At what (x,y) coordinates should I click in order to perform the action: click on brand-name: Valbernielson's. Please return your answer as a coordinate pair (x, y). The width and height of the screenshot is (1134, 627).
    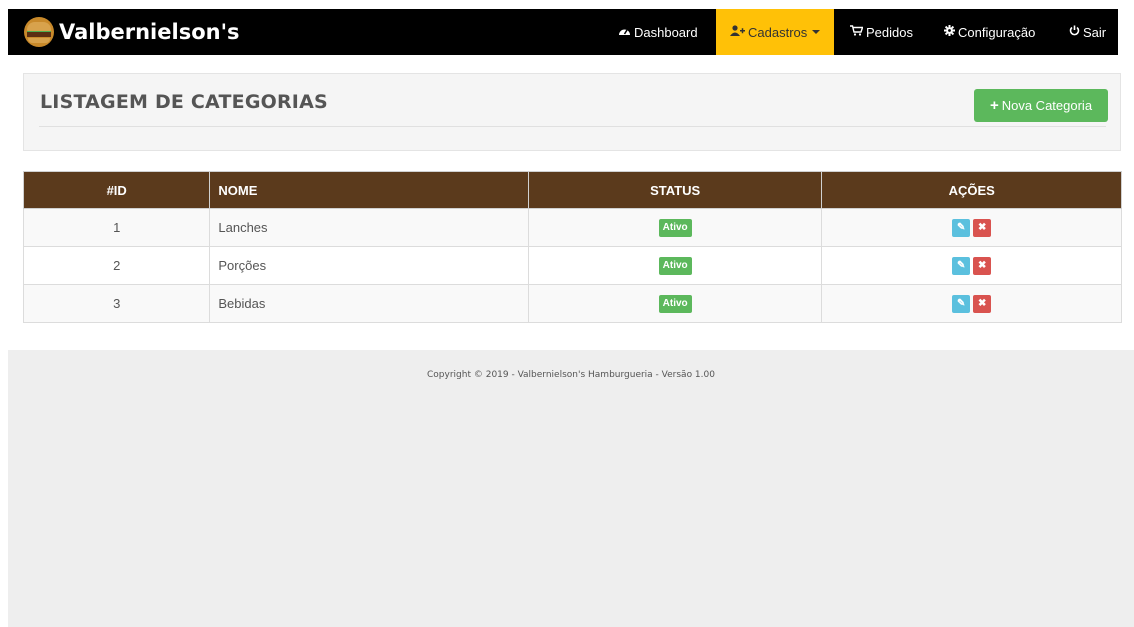
    Looking at the image, I should click on (149, 32).